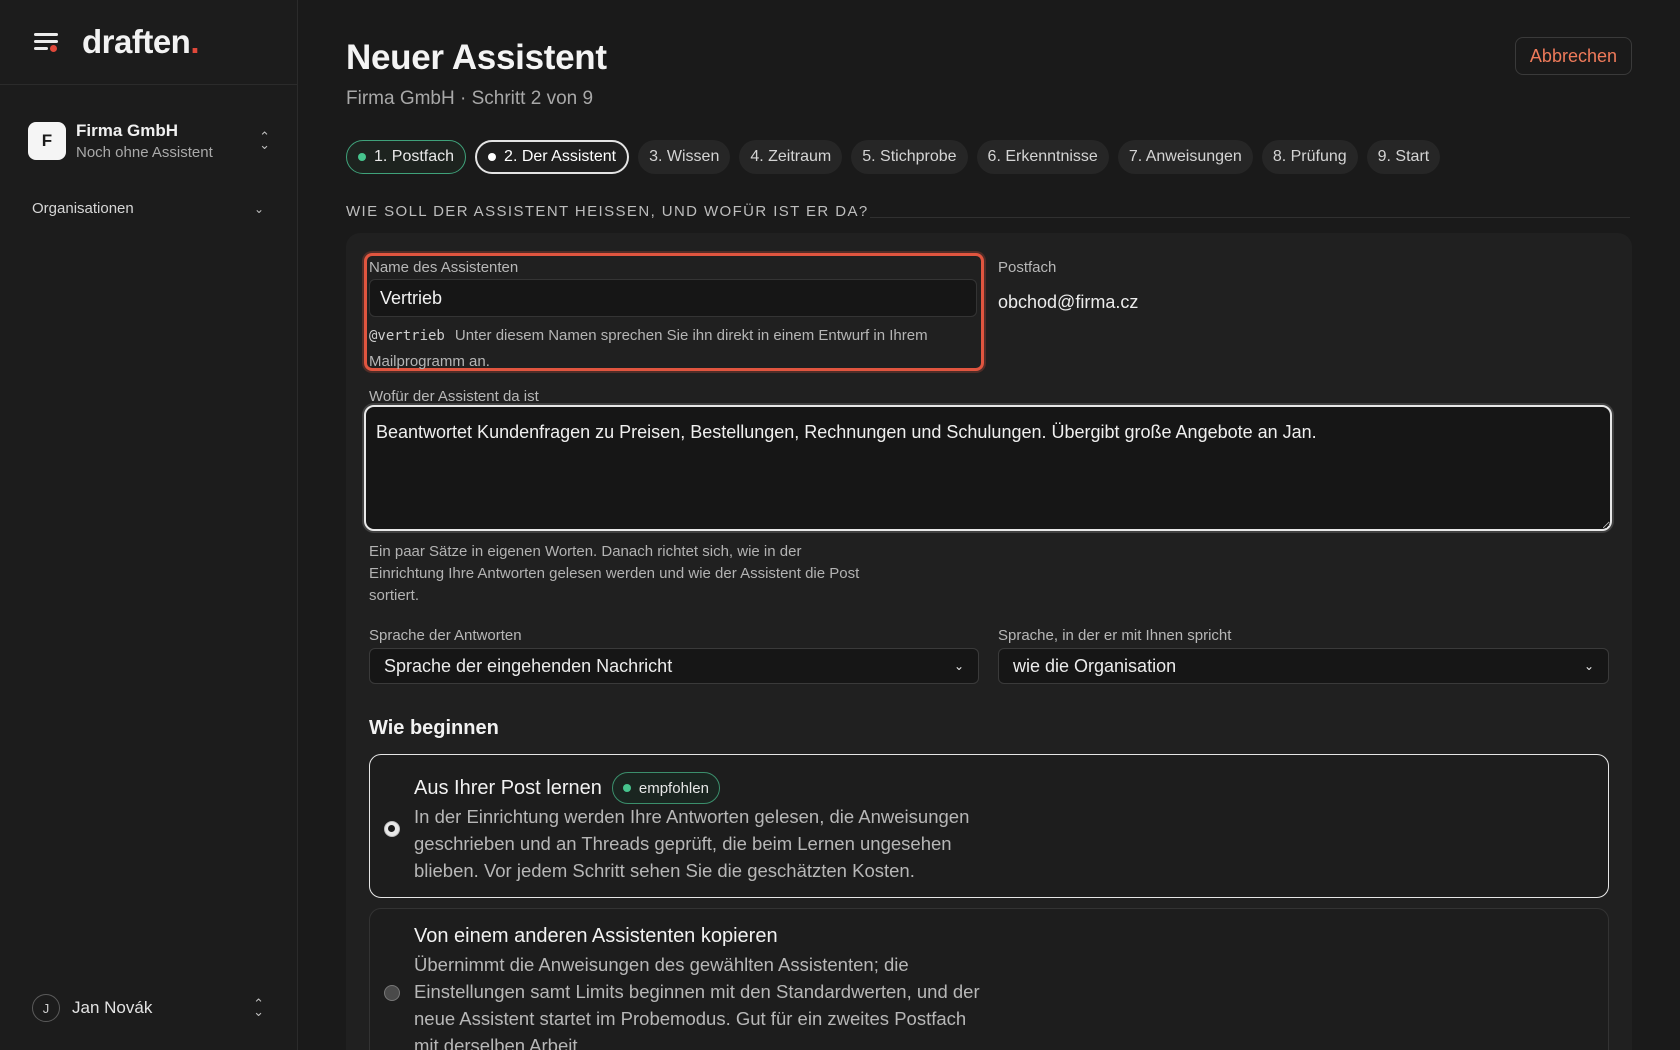 This screenshot has height=1050, width=1680. I want to click on recommended-badge: empfohlen, so click(665, 788).